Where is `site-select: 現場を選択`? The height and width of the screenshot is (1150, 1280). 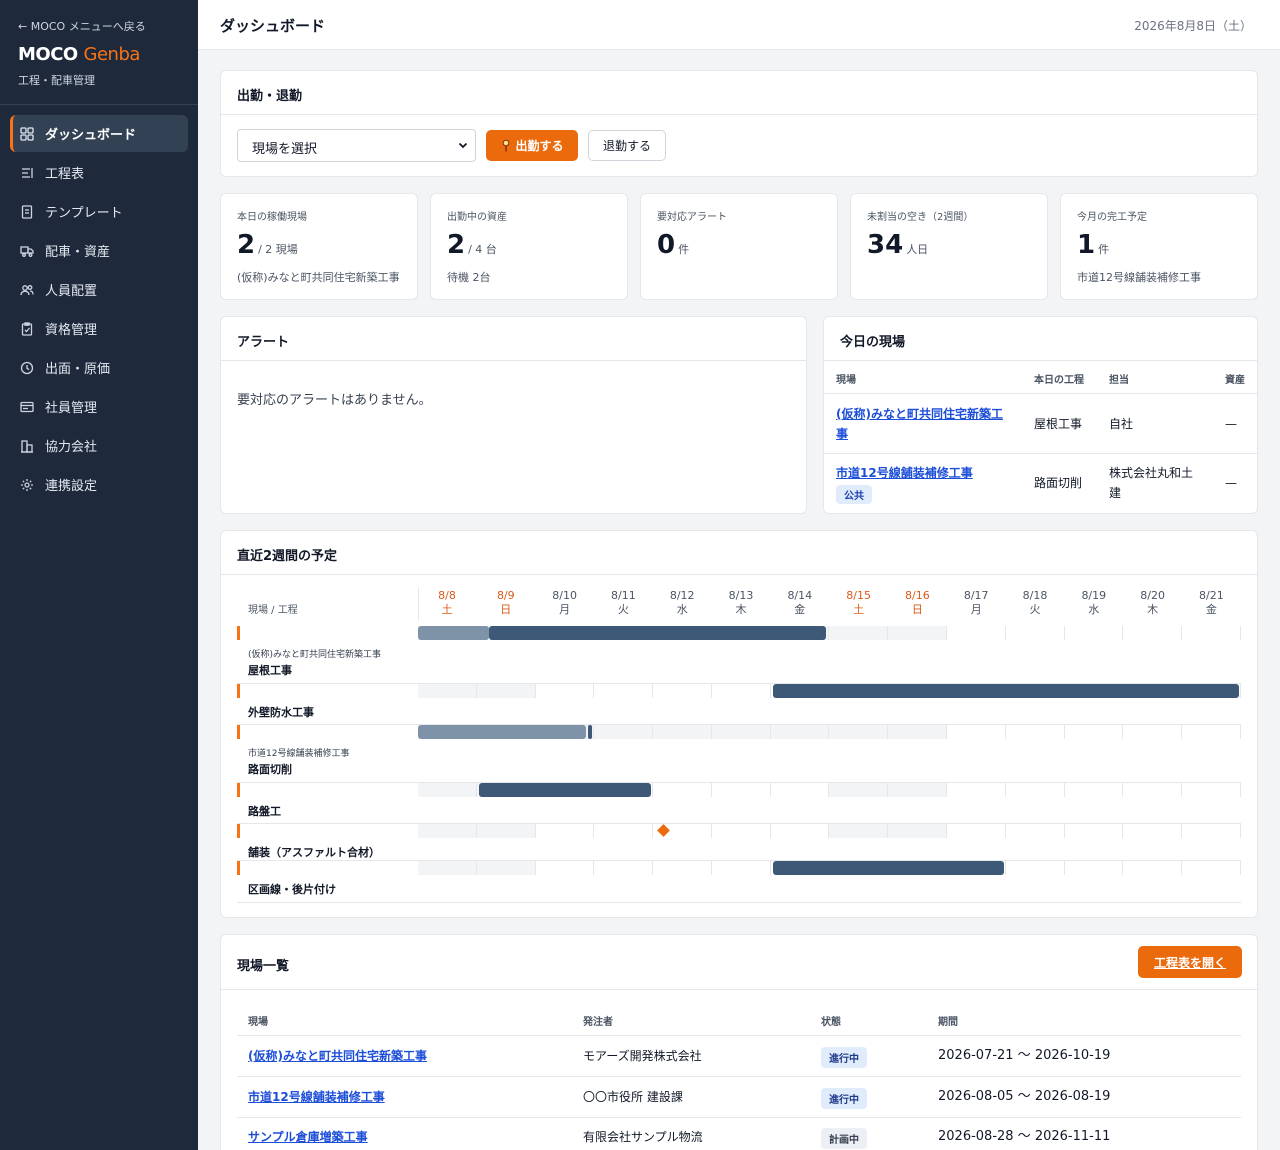
site-select: 現場を選択 is located at coordinates (356, 145).